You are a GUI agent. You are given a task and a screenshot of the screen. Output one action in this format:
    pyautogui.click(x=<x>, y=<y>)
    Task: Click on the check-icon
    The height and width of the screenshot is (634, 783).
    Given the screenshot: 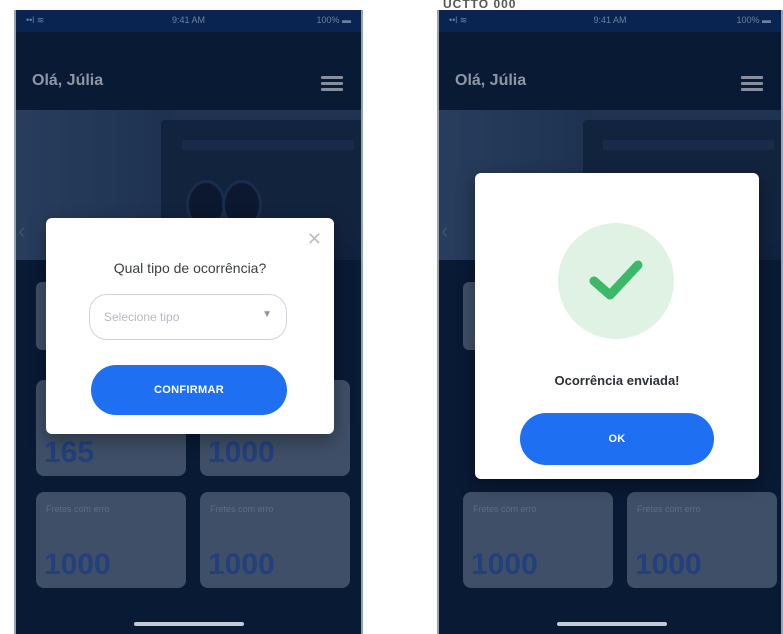 What is the action you would take?
    pyautogui.click(x=616, y=281)
    